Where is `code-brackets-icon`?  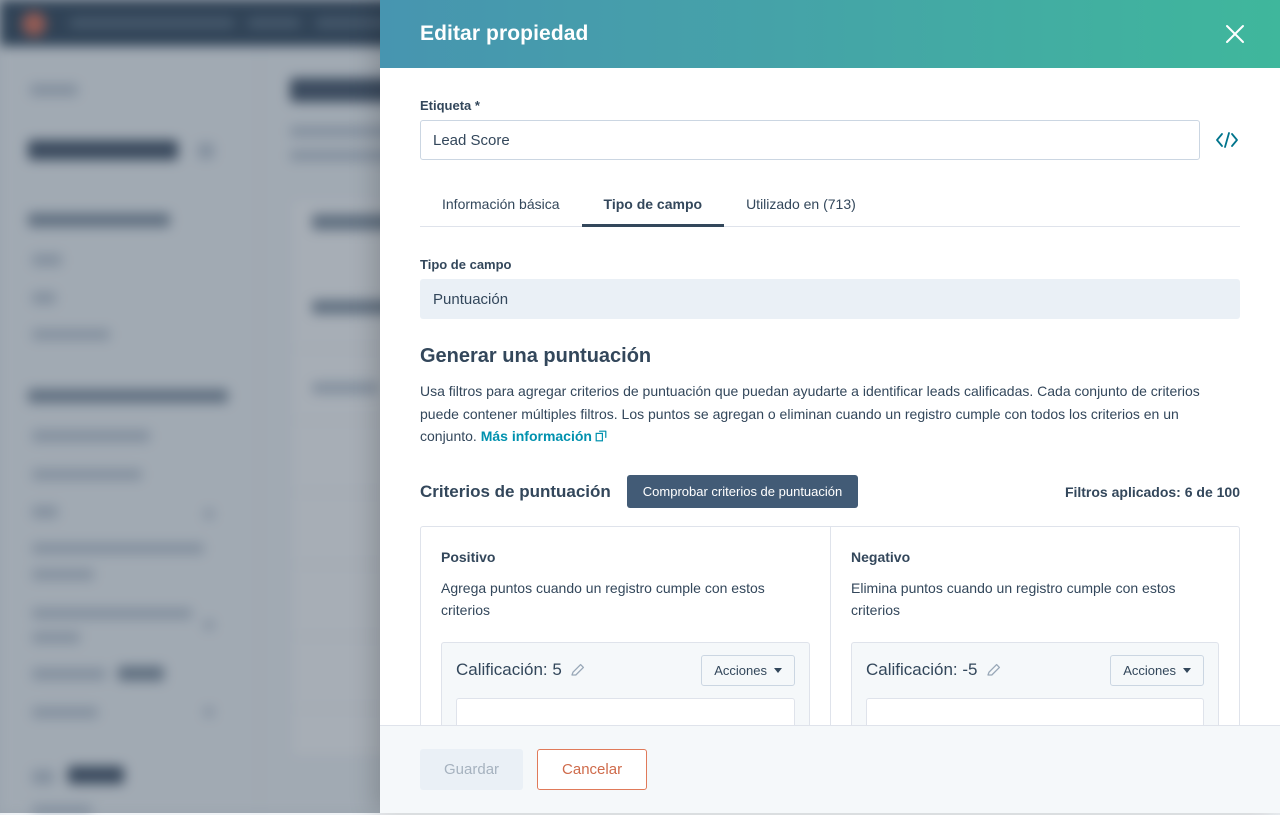 code-brackets-icon is located at coordinates (1227, 140).